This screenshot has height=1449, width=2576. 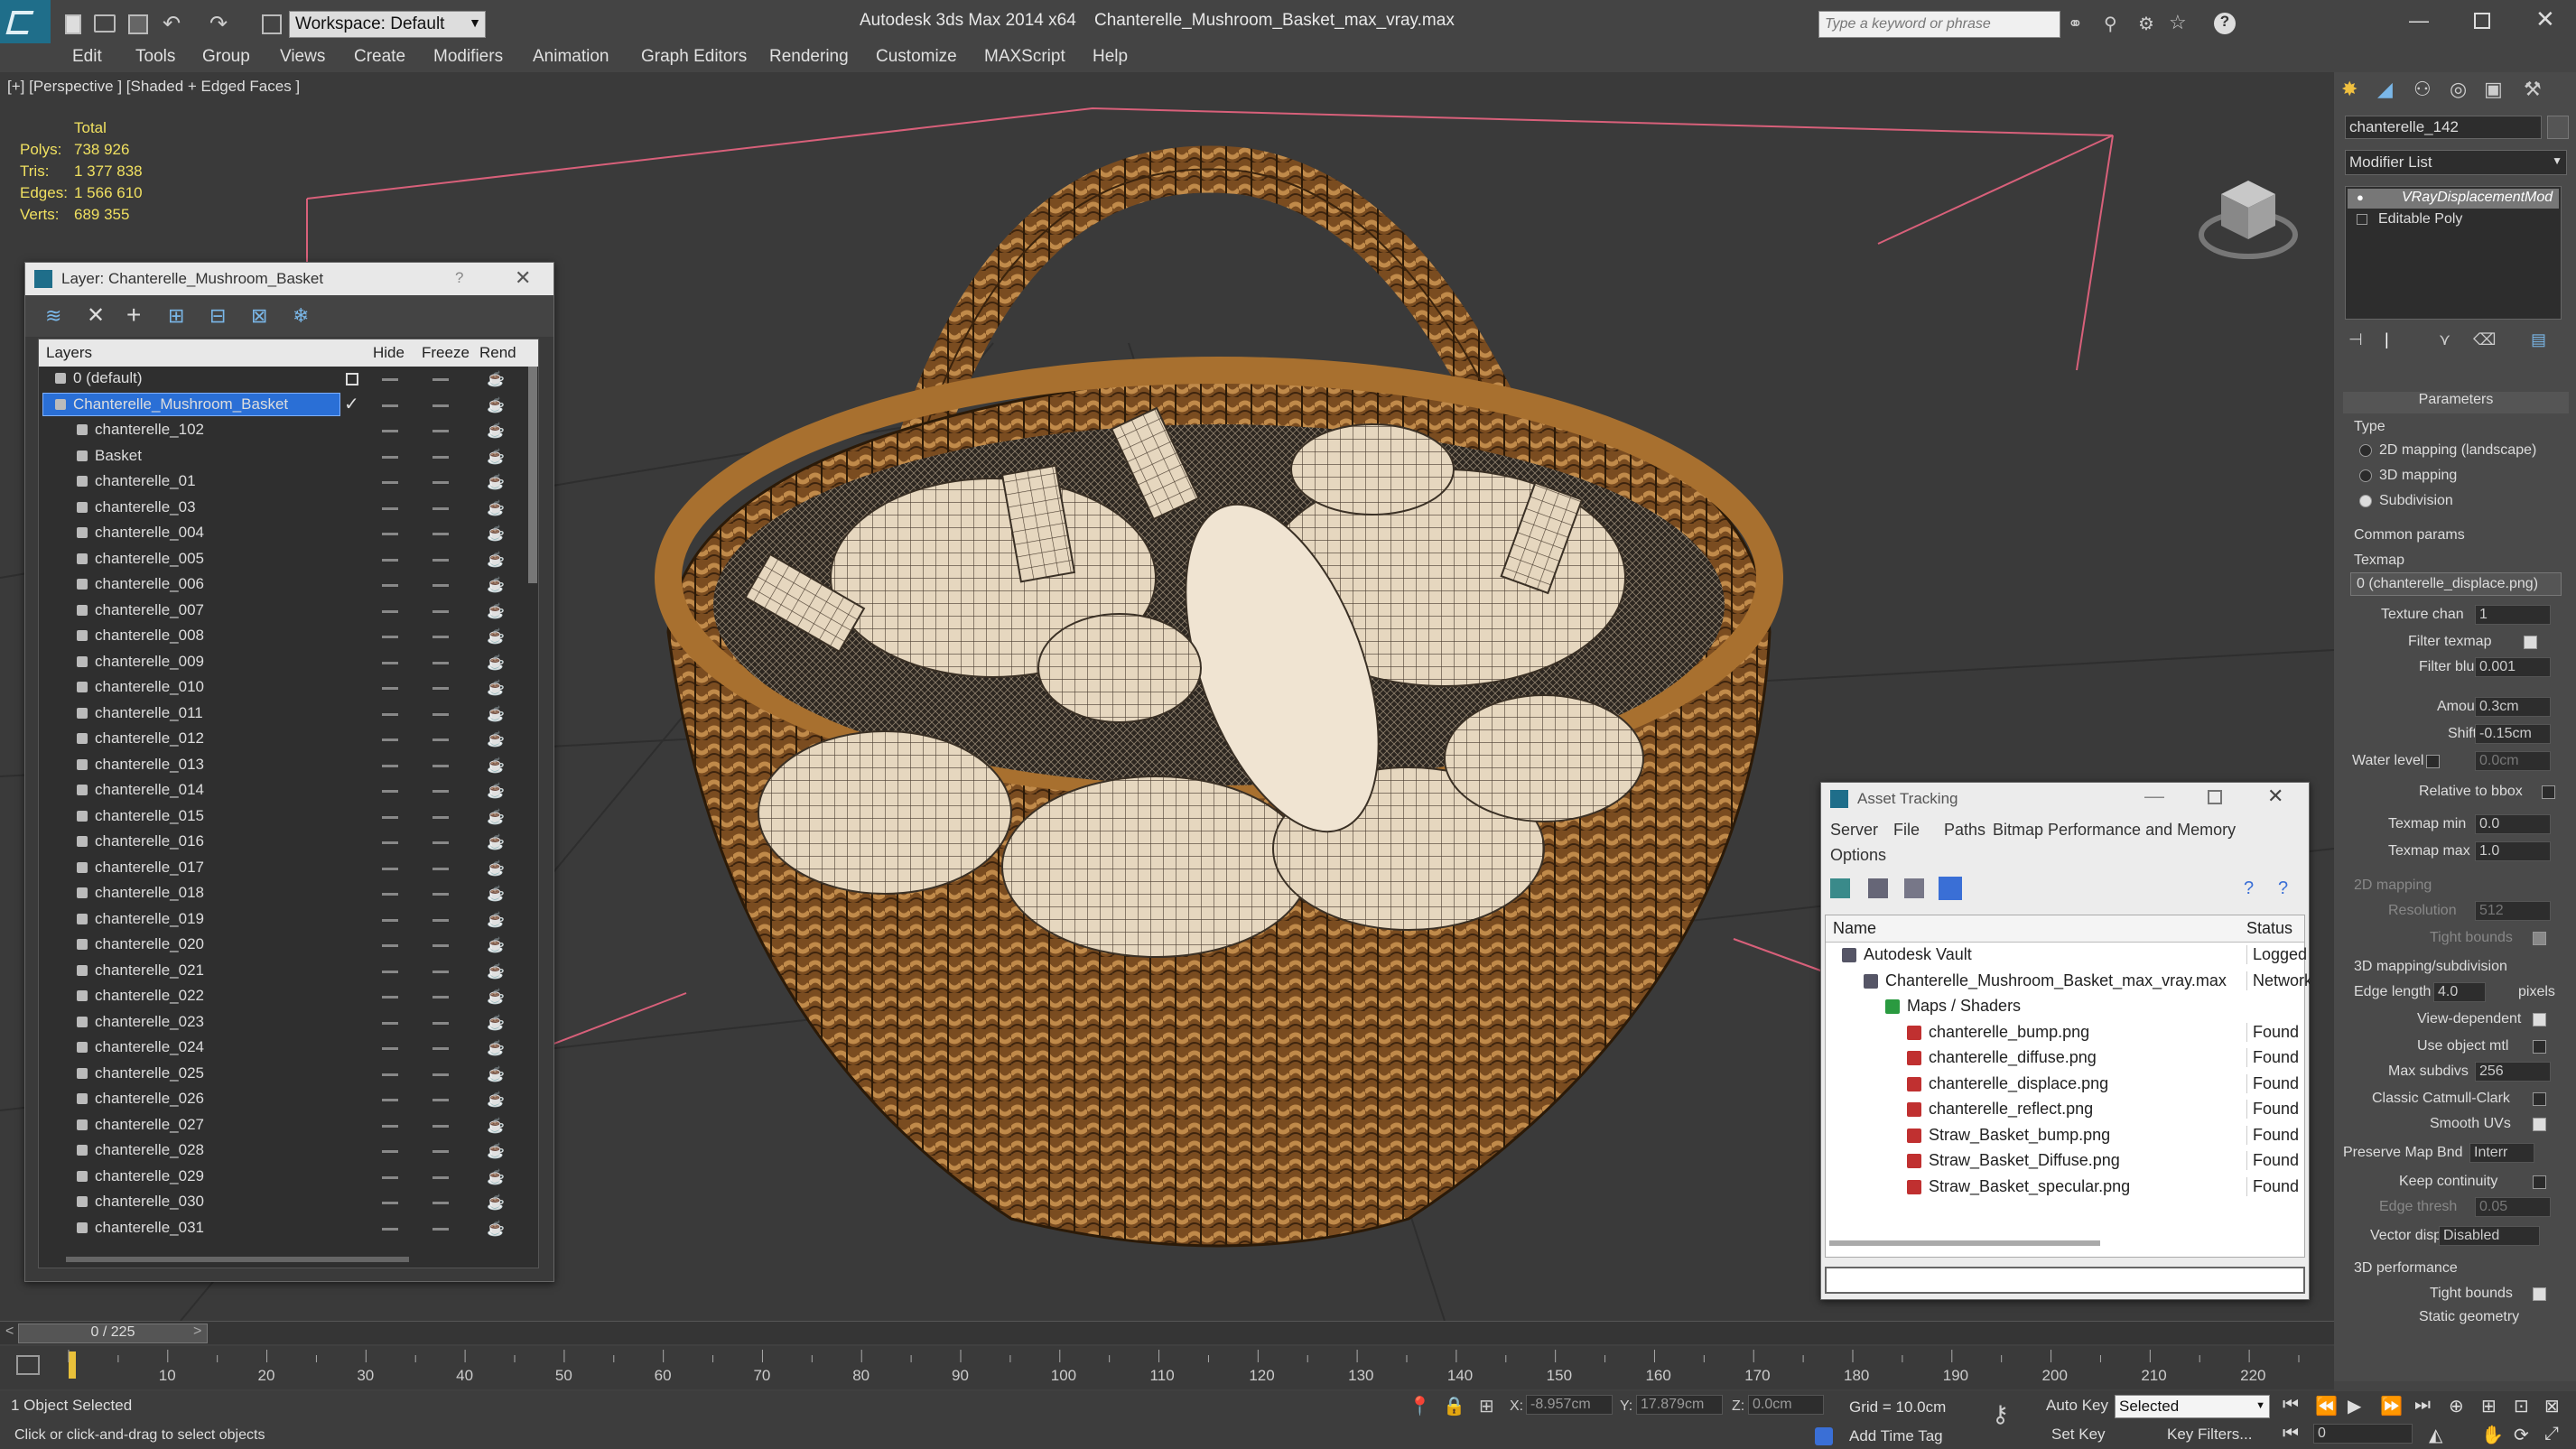 I want to click on favorites-star-icon: ☆, so click(x=2178, y=22).